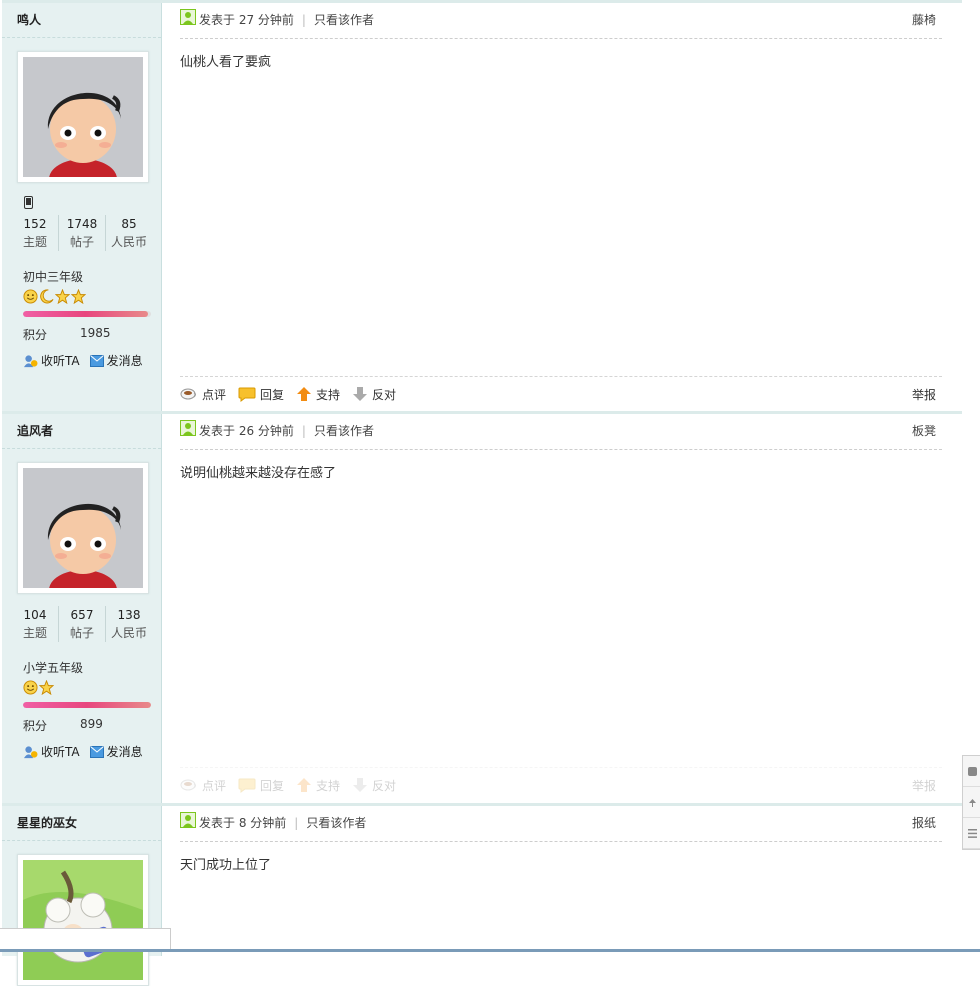  What do you see at coordinates (91, 724) in the screenshot?
I see `score-value: 899` at bounding box center [91, 724].